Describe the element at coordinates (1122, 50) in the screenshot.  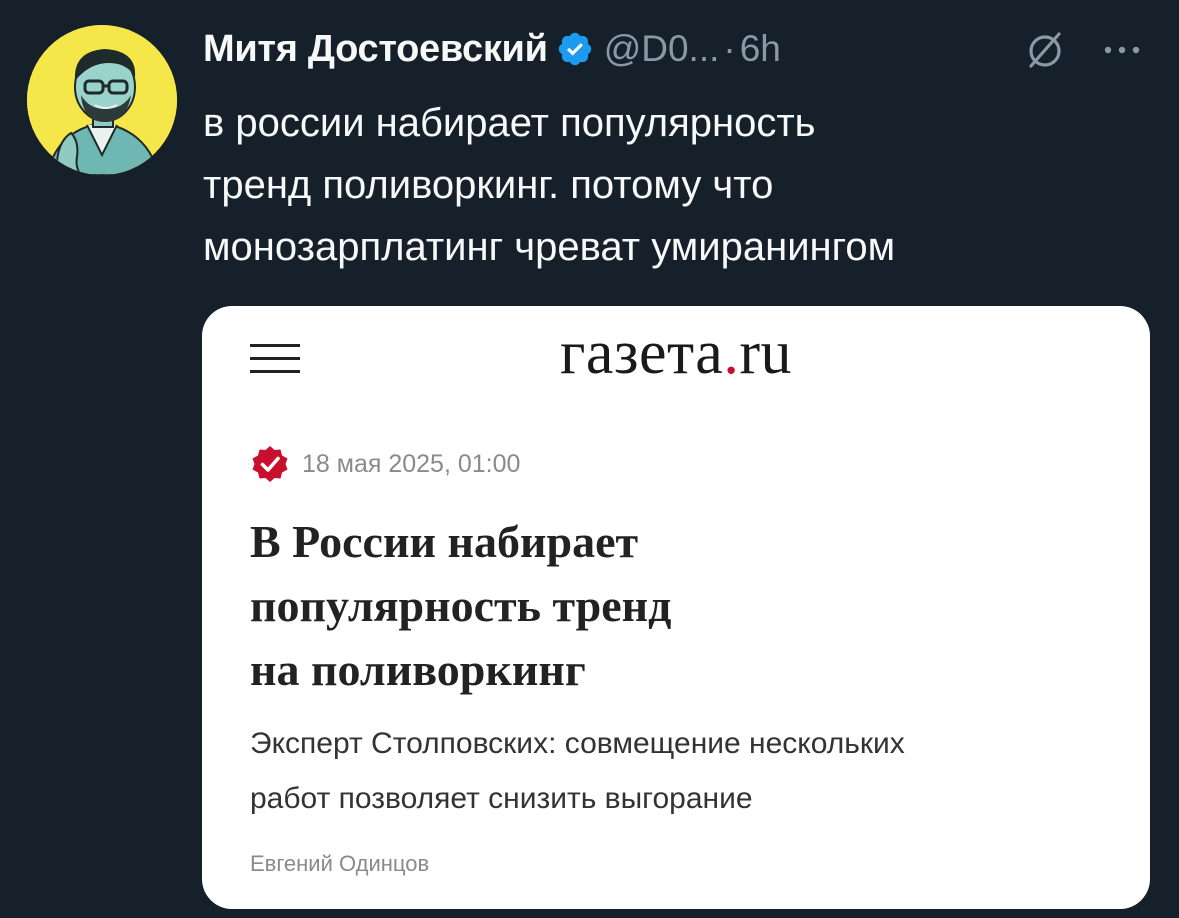
I see `more-icon` at that location.